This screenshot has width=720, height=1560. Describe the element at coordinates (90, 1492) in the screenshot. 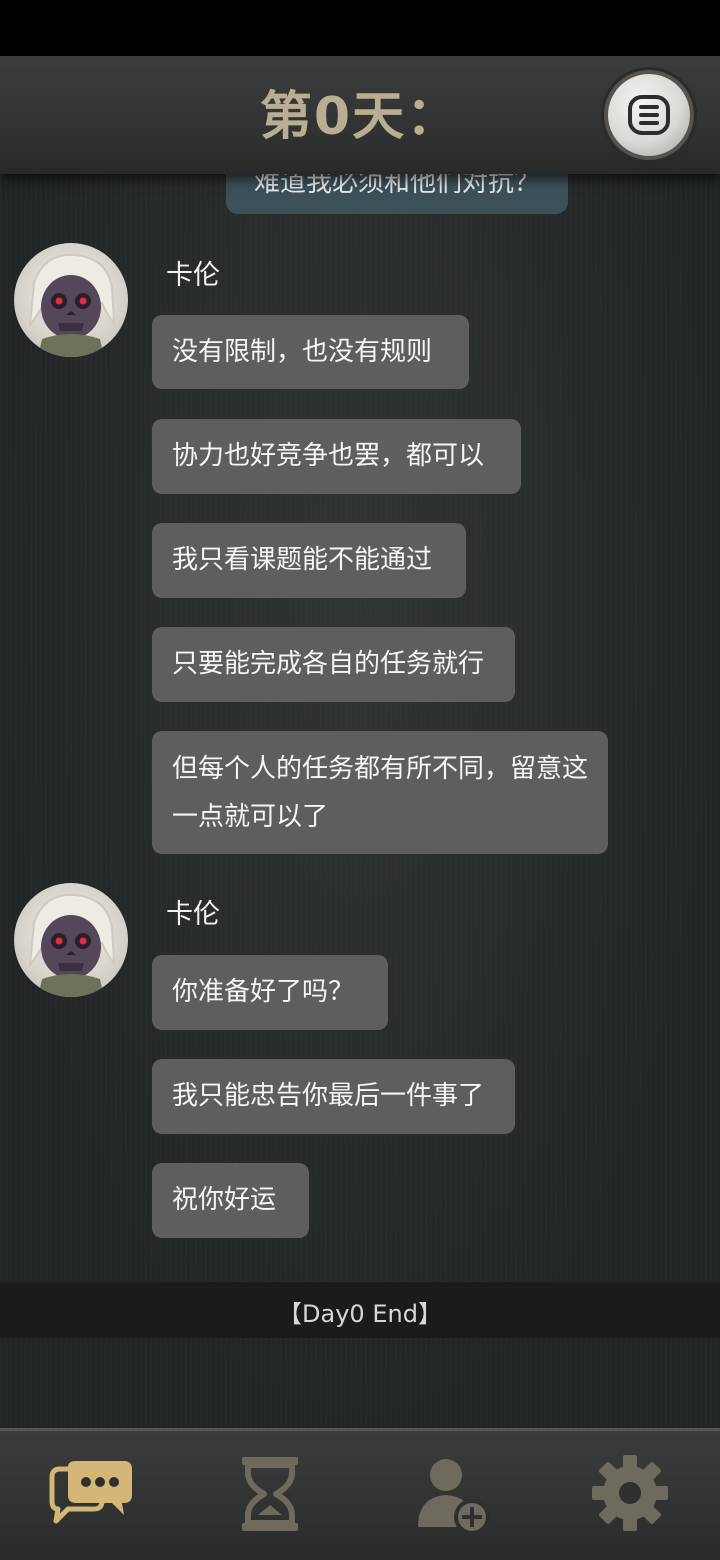

I see `chat-icon` at that location.